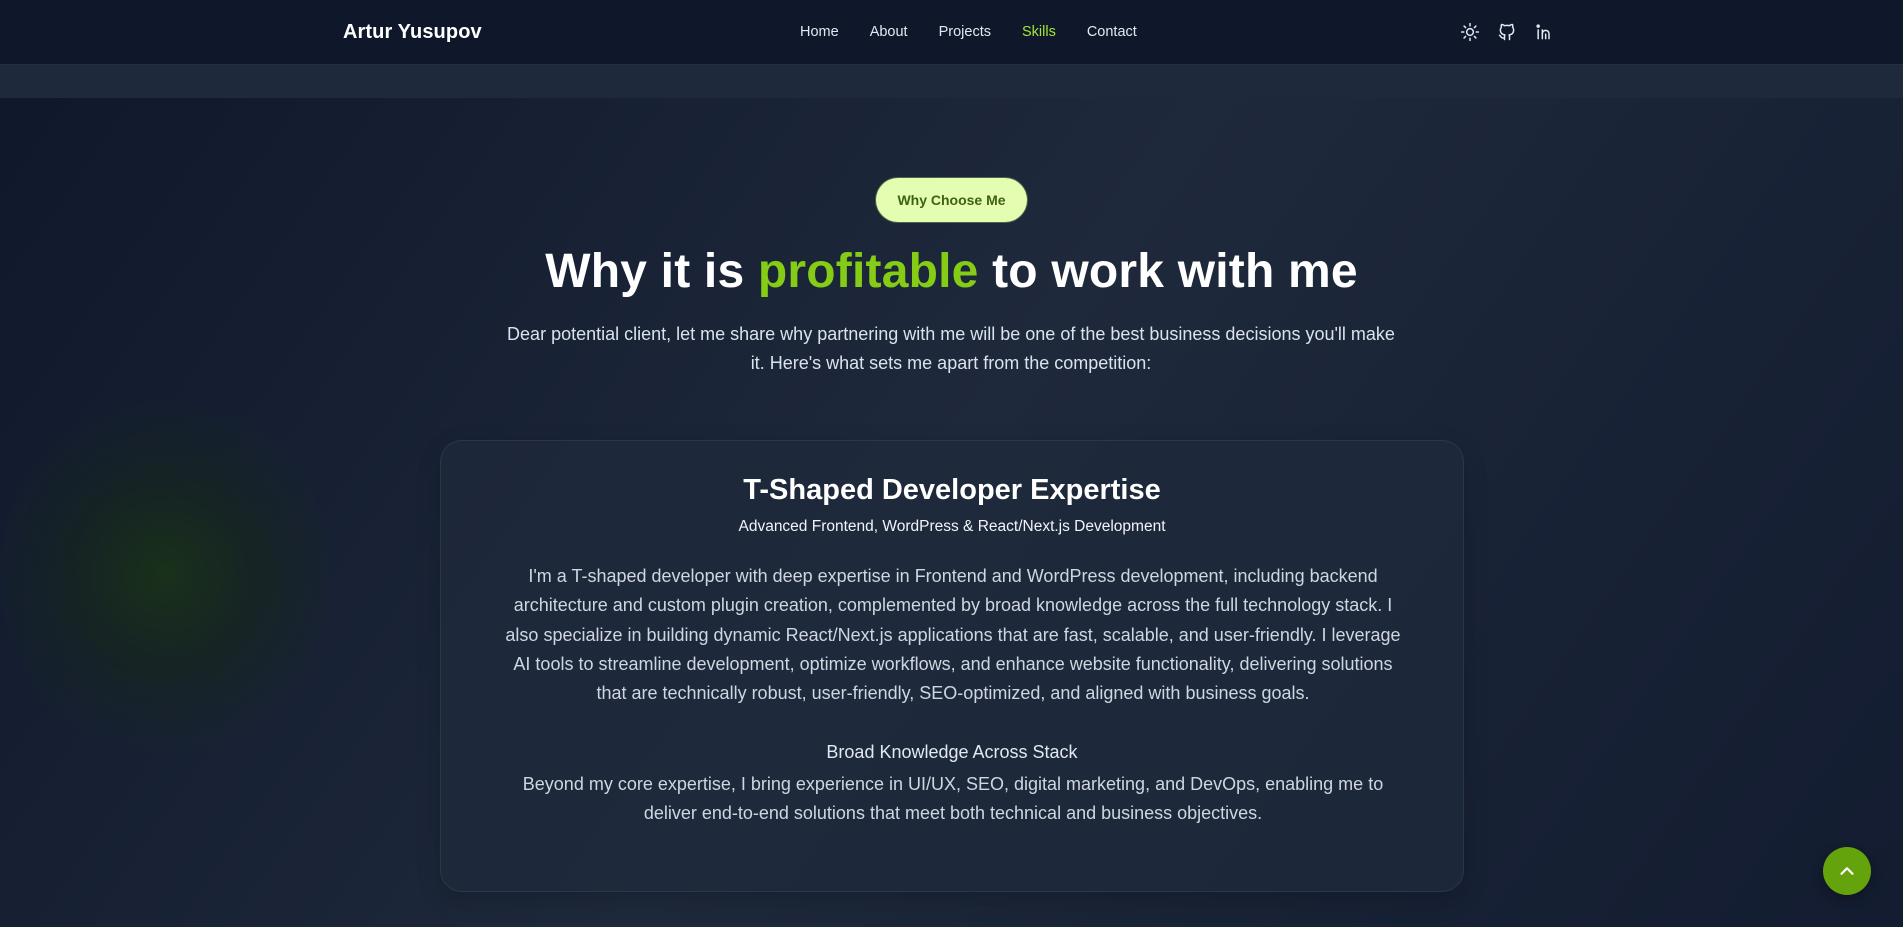 Image resolution: width=1903 pixels, height=927 pixels. Describe the element at coordinates (868, 271) in the screenshot. I see `headline-accent: profitable` at that location.